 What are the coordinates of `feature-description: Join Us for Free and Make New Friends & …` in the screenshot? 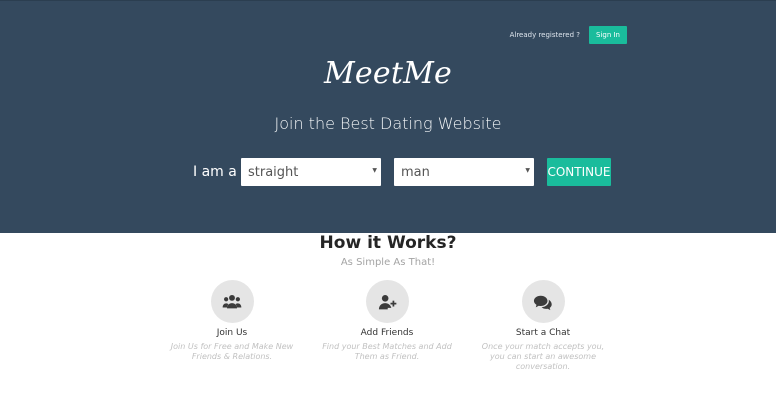 It's located at (232, 351).